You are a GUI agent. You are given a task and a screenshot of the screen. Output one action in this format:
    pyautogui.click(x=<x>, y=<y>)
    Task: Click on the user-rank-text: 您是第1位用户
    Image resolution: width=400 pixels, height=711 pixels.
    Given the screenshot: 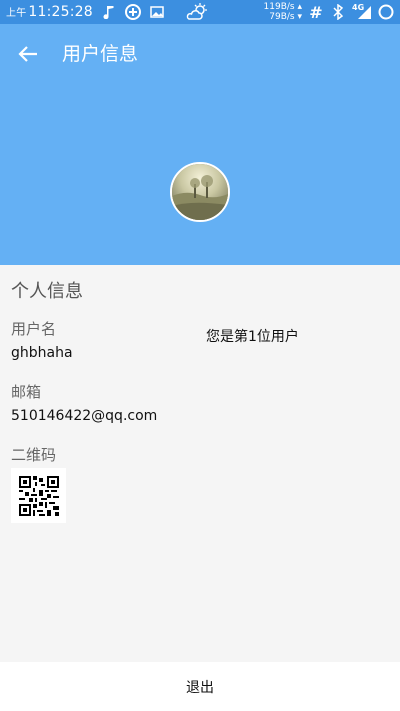 What is the action you would take?
    pyautogui.click(x=252, y=337)
    